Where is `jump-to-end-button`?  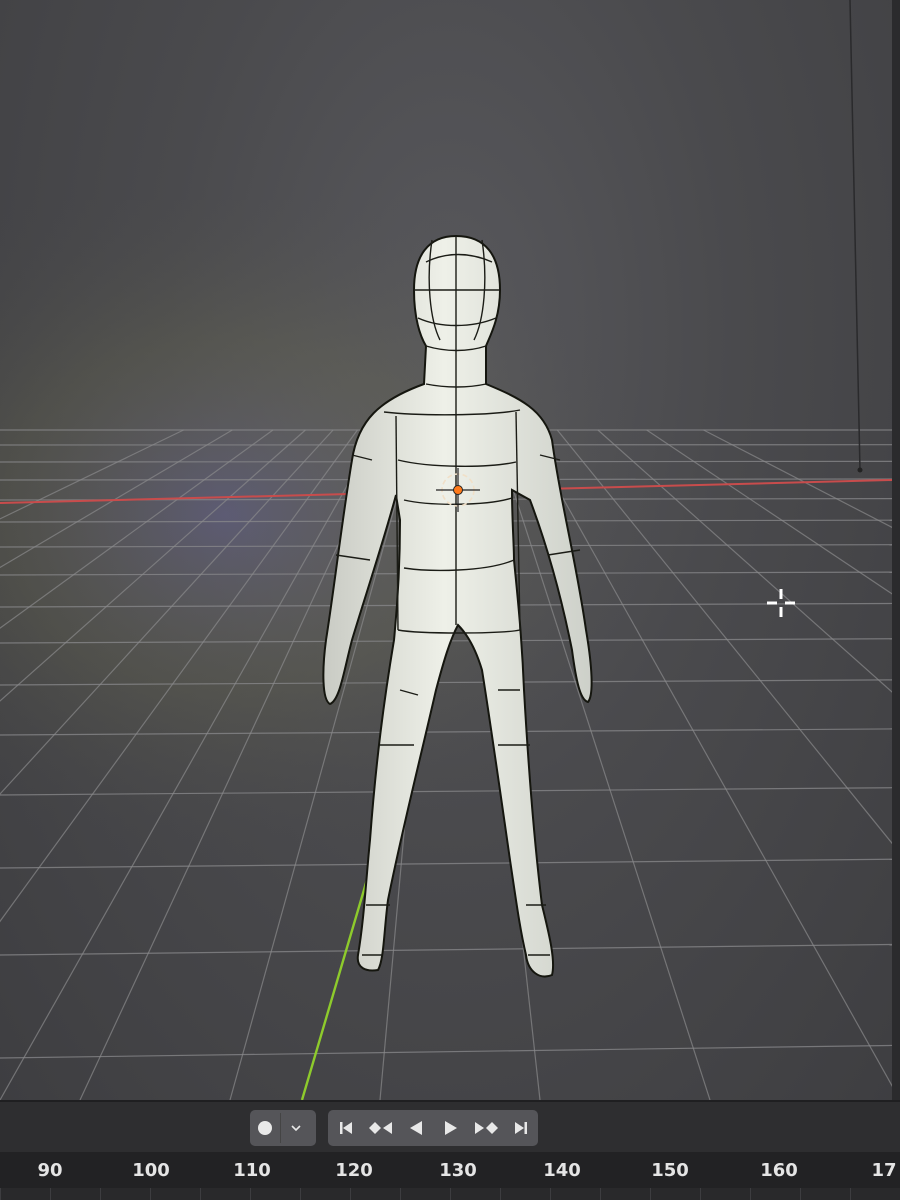 jump-to-end-button is located at coordinates (521, 1128).